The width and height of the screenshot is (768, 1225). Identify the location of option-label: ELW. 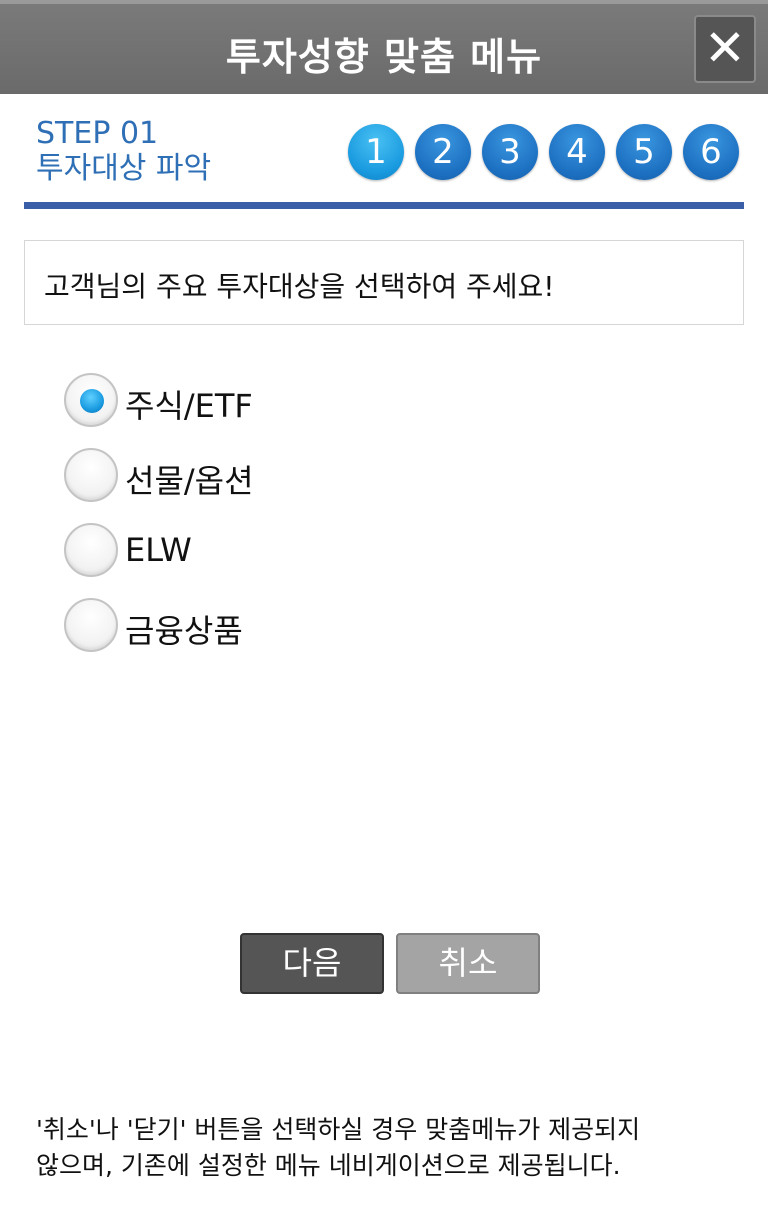
(158, 550).